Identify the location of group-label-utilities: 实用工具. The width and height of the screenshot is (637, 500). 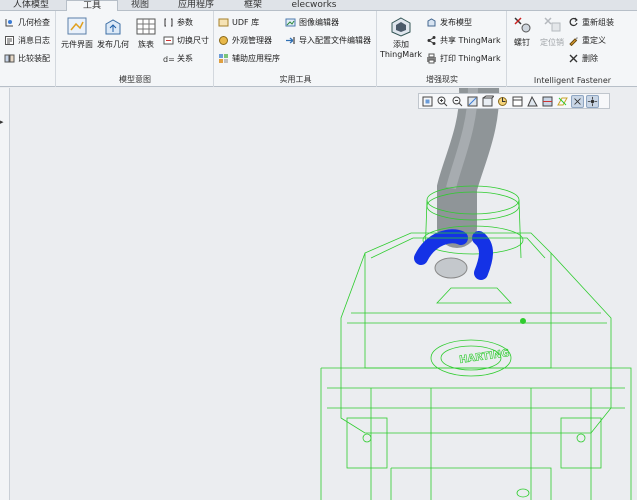
(295, 79).